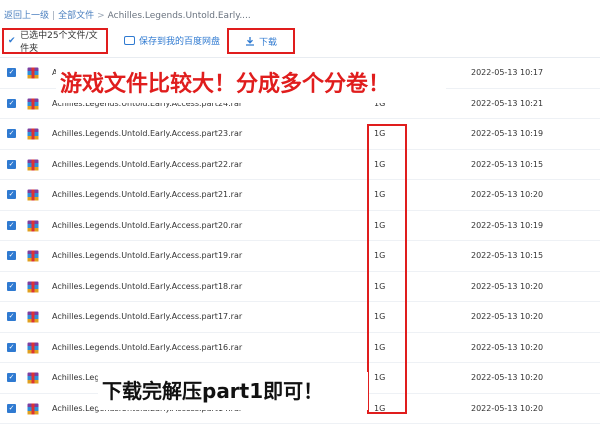 Image resolution: width=600 pixels, height=424 pixels. What do you see at coordinates (250, 41) in the screenshot?
I see `download-icon` at bounding box center [250, 41].